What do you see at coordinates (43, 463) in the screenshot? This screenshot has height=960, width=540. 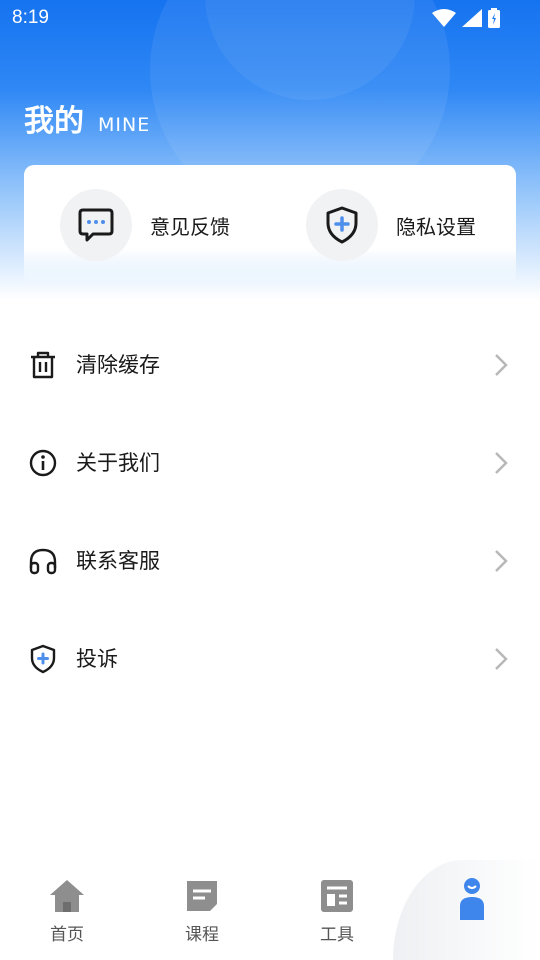 I see `info-icon` at bounding box center [43, 463].